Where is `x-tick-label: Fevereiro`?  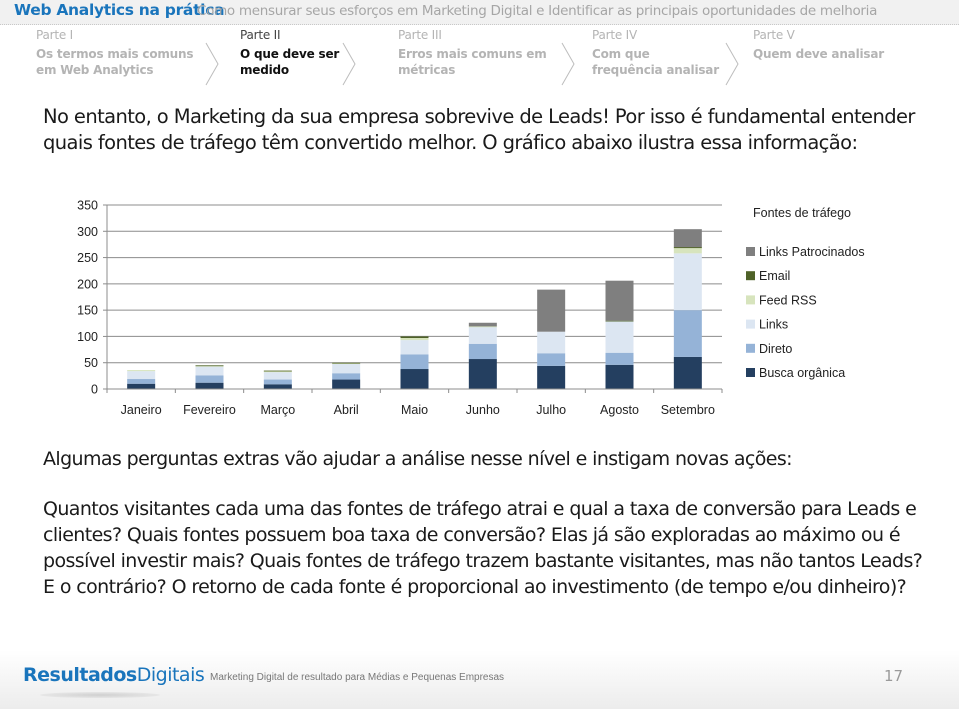
x-tick-label: Fevereiro is located at coordinates (209, 410).